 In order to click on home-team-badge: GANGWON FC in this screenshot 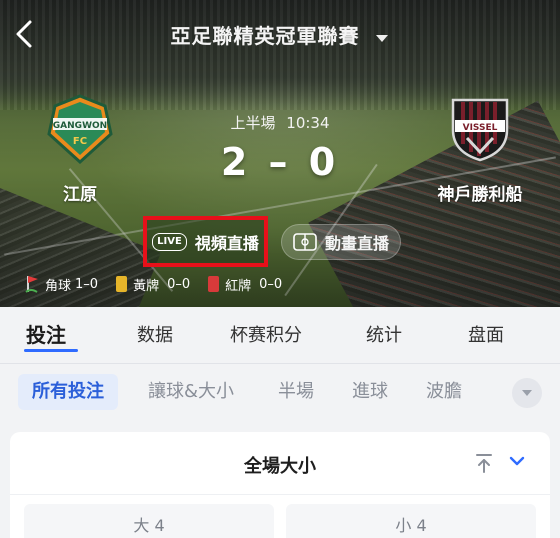, I will do `click(80, 129)`.